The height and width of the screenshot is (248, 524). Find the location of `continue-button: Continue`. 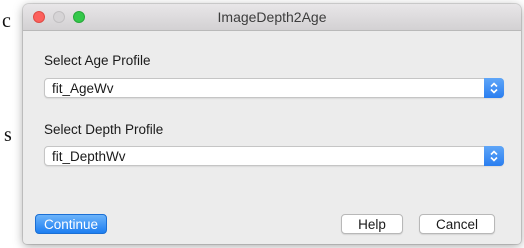

continue-button: Continue is located at coordinates (71, 224).